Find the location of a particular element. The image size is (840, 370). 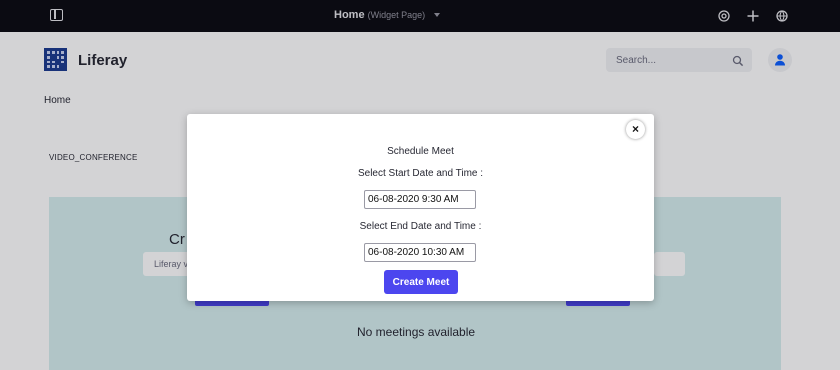

end-date-label: Select End Date and Time : is located at coordinates (420, 226).